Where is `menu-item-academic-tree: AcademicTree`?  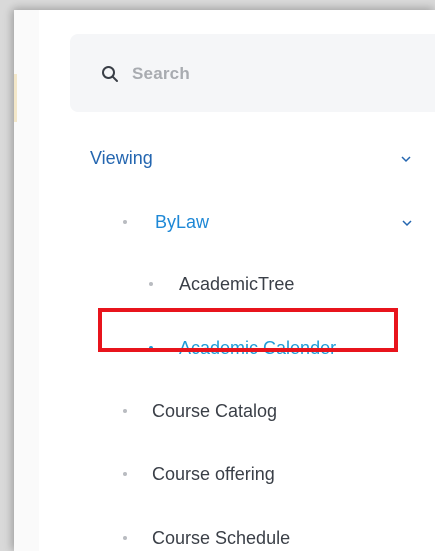
menu-item-academic-tree: AcademicTree is located at coordinates (237, 284).